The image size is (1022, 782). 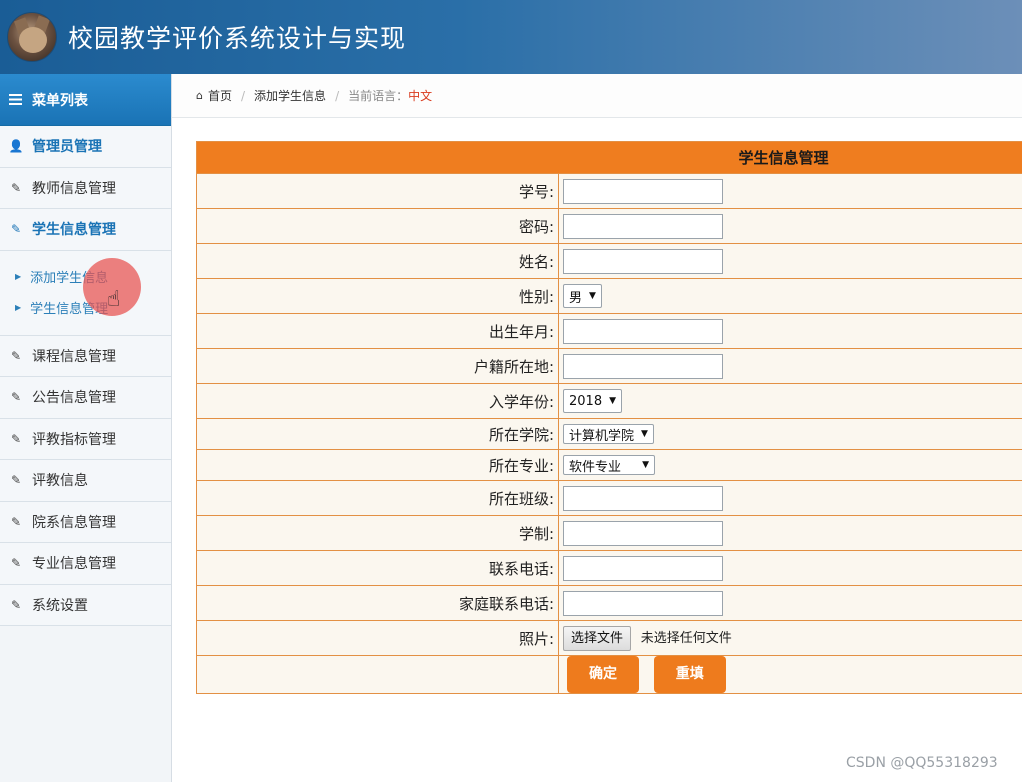 What do you see at coordinates (377, 568) in the screenshot?
I see `label-phone: 联系电话:` at bounding box center [377, 568].